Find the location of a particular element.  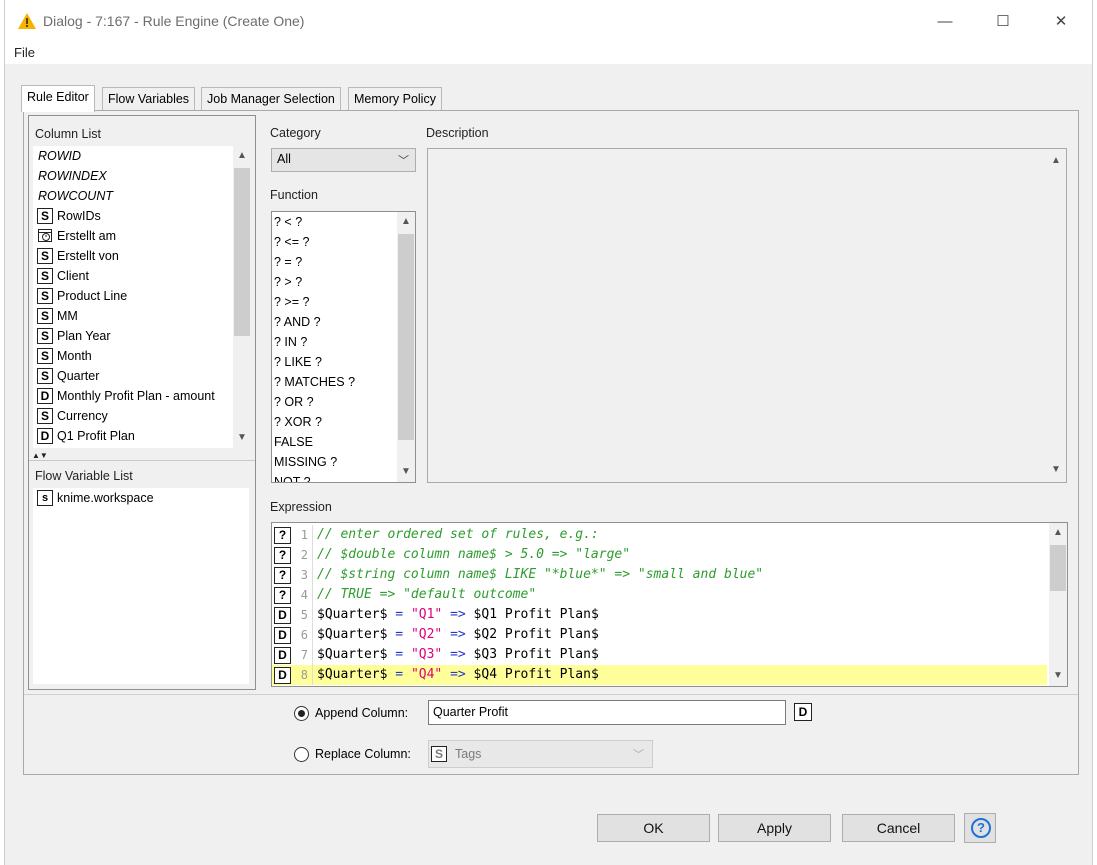

line-number: 6 is located at coordinates (302, 635).